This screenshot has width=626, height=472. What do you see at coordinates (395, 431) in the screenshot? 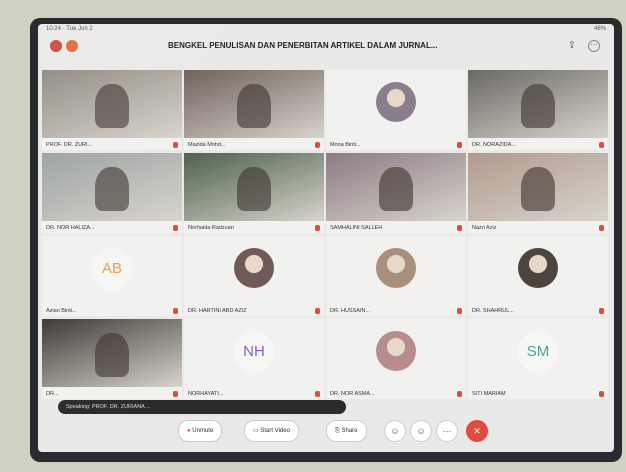
I see `participants-icon: ☺` at bounding box center [395, 431].